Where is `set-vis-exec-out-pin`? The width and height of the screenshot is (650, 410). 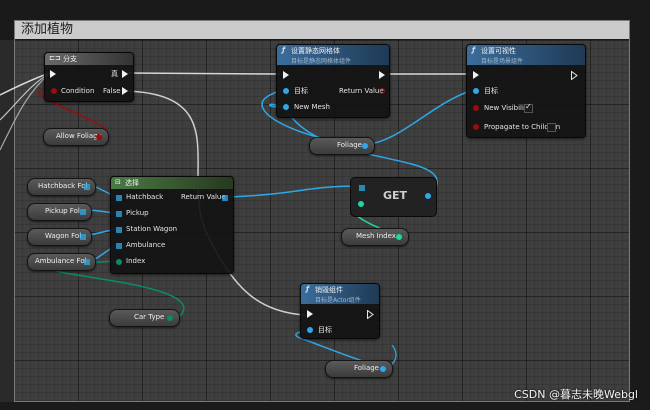
set-vis-exec-out-pin is located at coordinates (574, 75).